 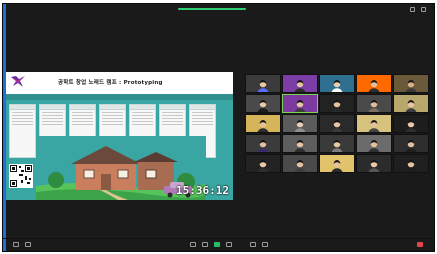 What do you see at coordinates (212, 9) in the screenshot?
I see `active-speaker-indicator` at bounding box center [212, 9].